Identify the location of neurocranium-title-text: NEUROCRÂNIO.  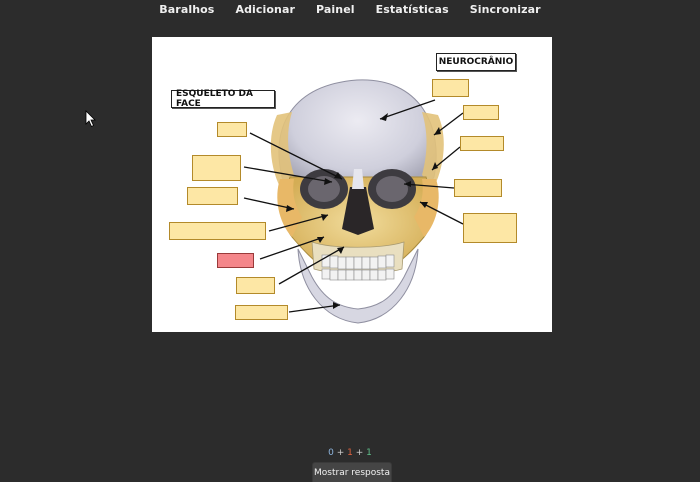
(476, 62).